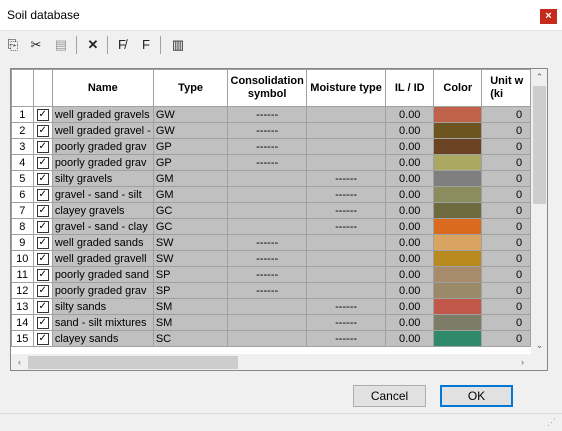 Image resolution: width=562 pixels, height=431 pixels. I want to click on paste-button: ▤, so click(61, 45).